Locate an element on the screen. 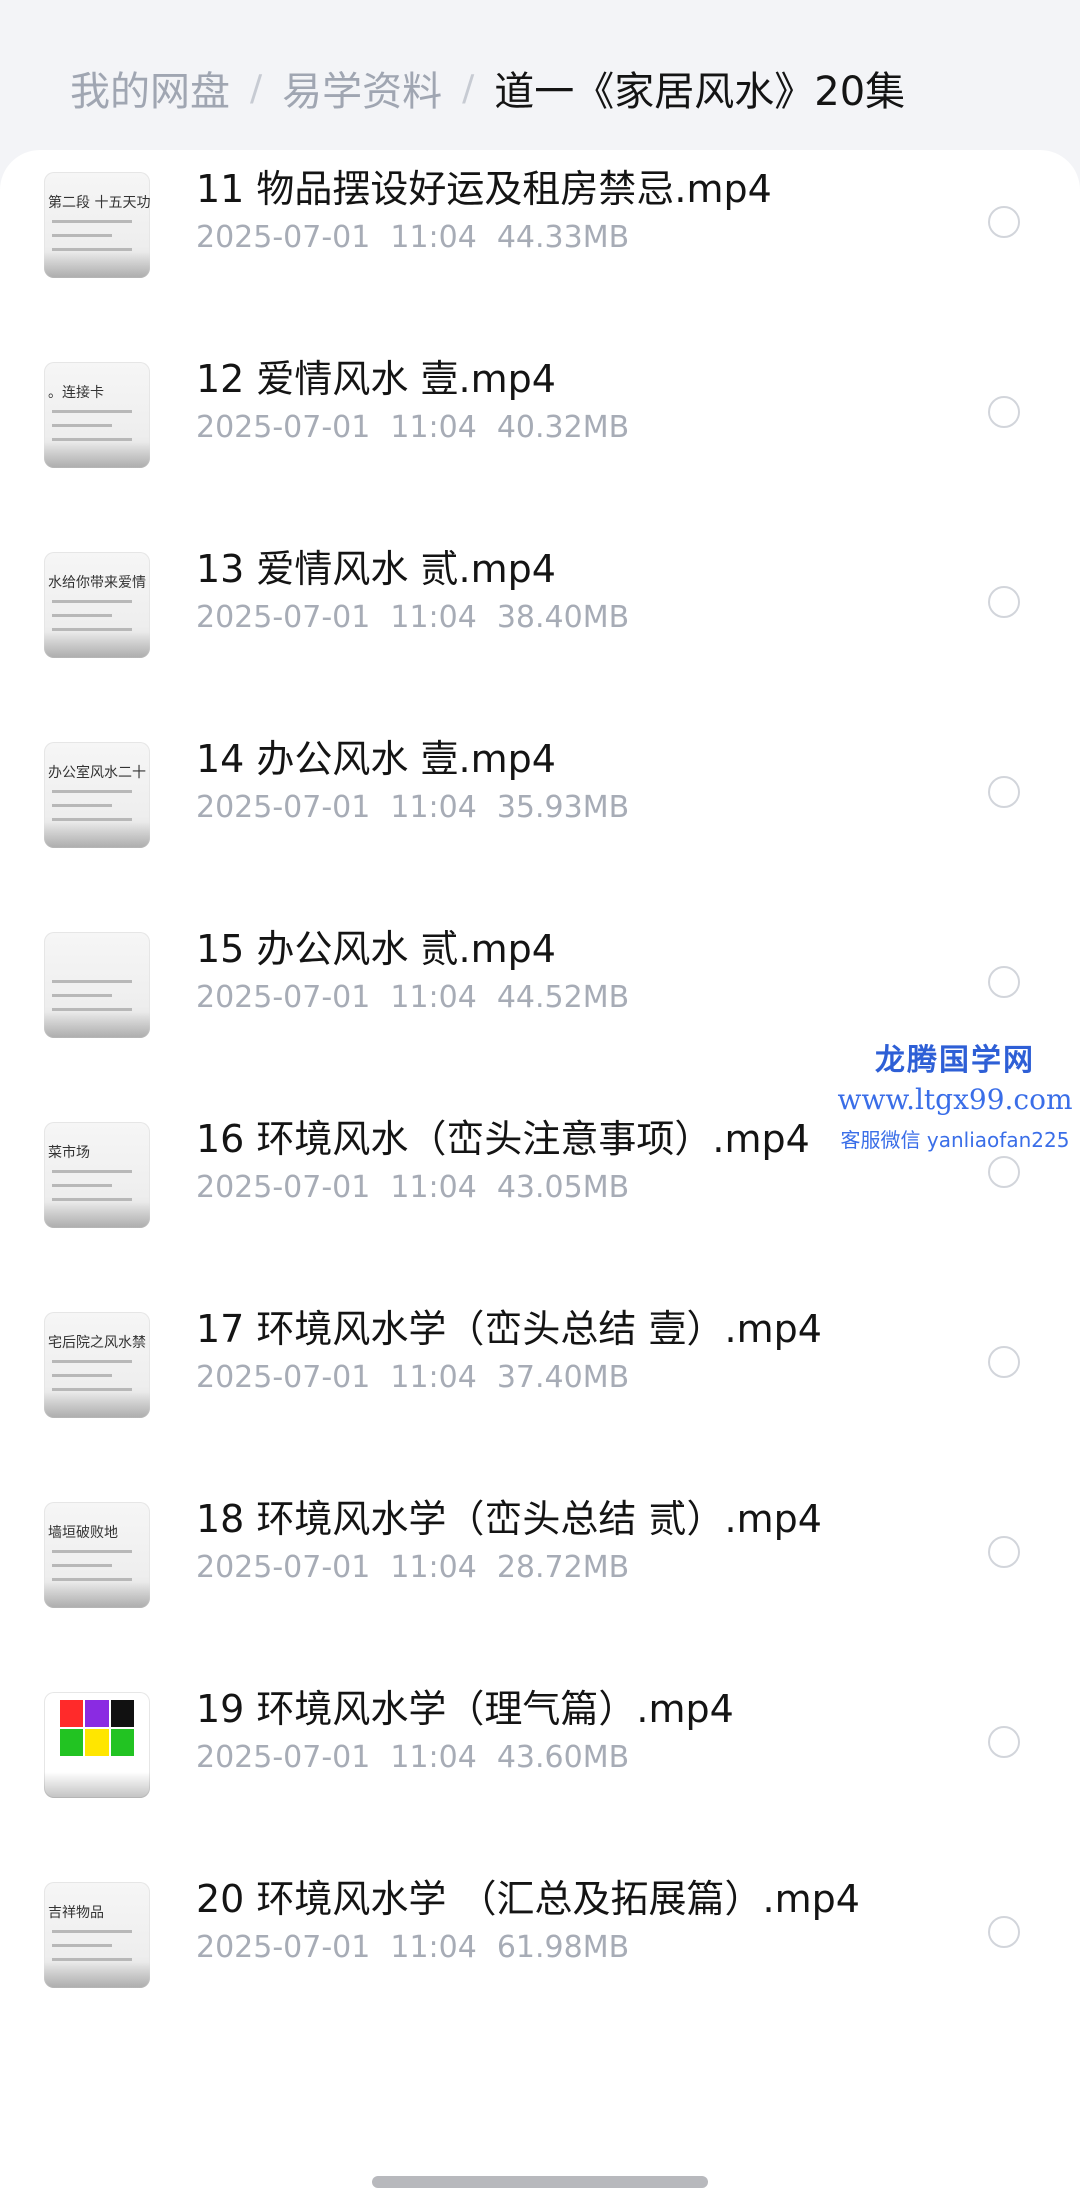 This screenshot has height=2206, width=1080. file-meta: 2025-07-01 11:04 35.93MB is located at coordinates (422, 807).